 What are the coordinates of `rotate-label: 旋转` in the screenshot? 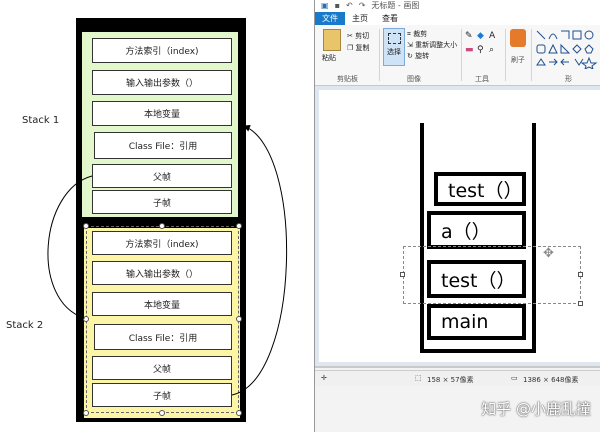 It's located at (422, 56).